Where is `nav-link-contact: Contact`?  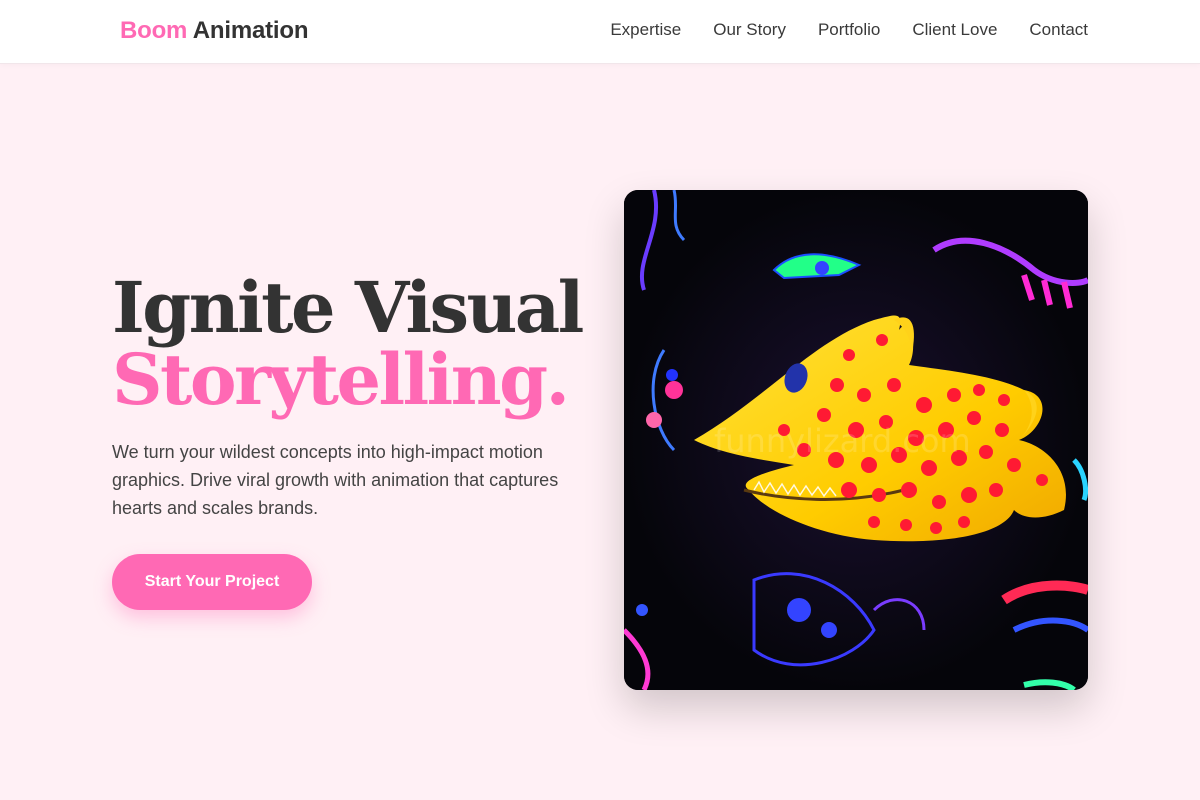
nav-link-contact: Contact is located at coordinates (1058, 30).